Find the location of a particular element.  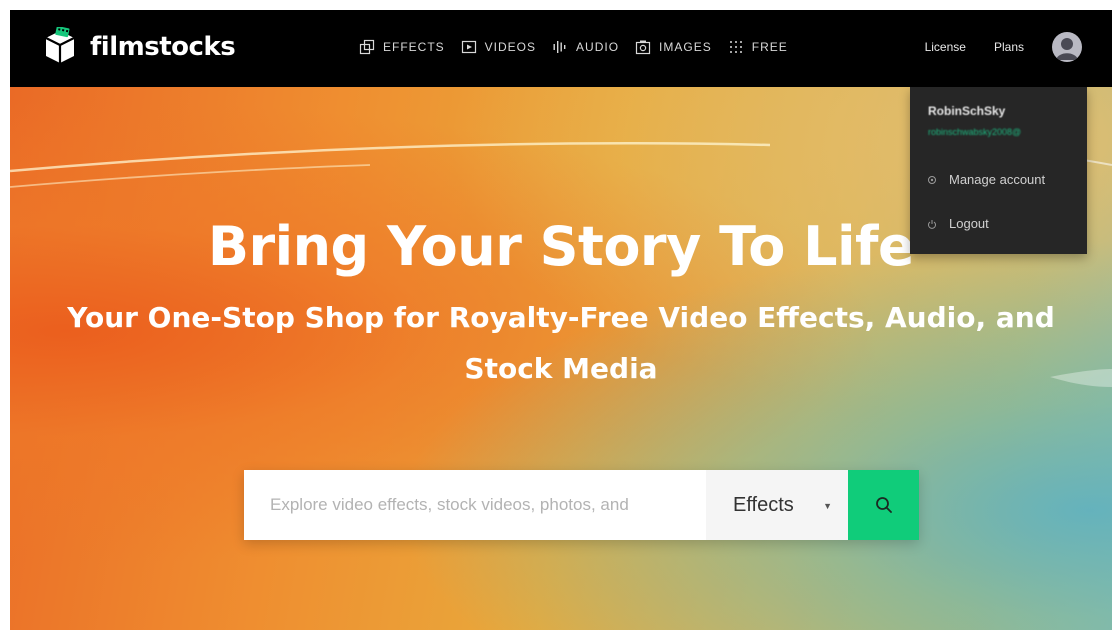

nav-account-area: License Plans is located at coordinates (1003, 47).